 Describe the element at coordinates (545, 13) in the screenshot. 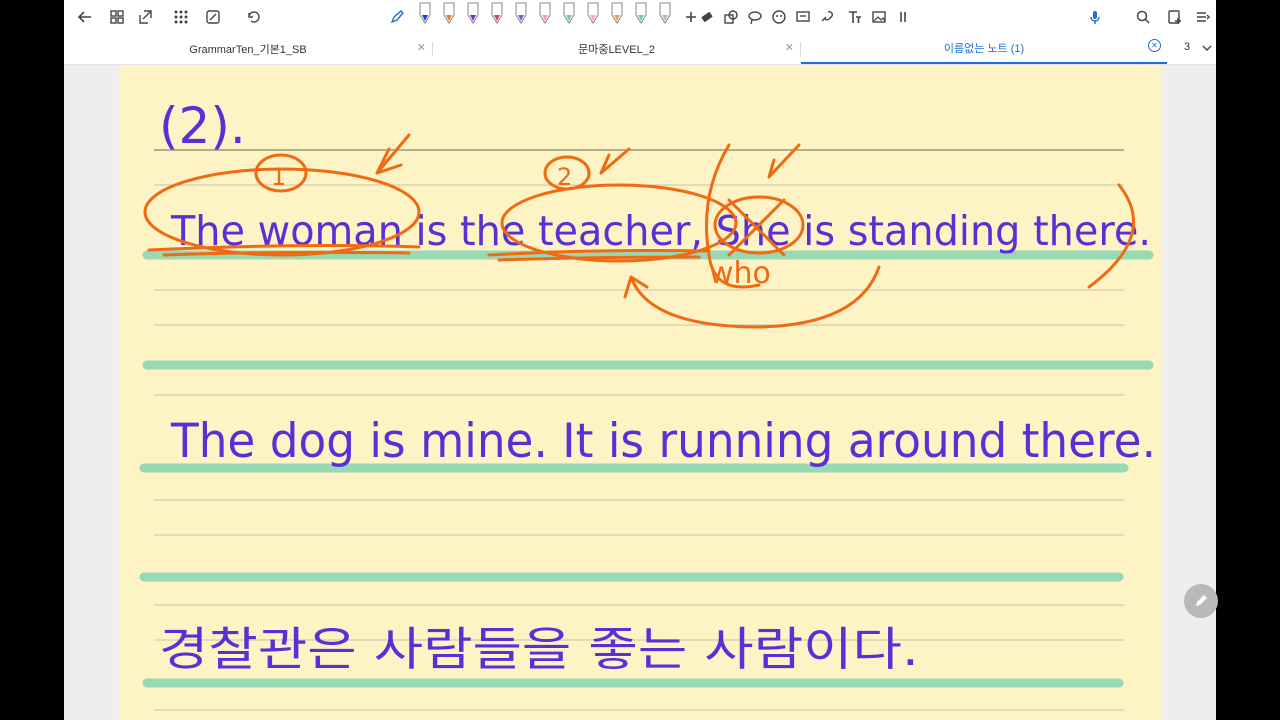

I see `highlighter-pink-icon` at that location.